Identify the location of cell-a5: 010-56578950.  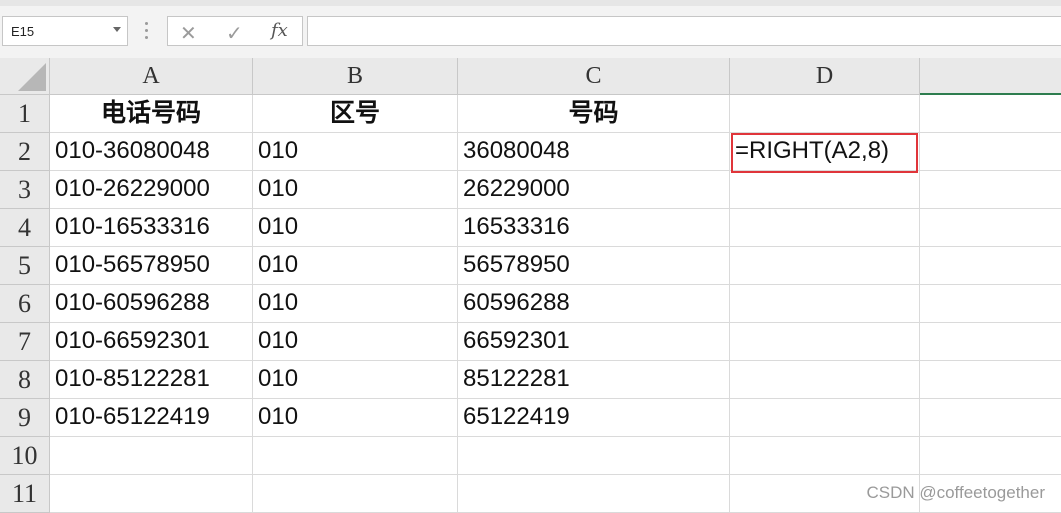
(151, 266).